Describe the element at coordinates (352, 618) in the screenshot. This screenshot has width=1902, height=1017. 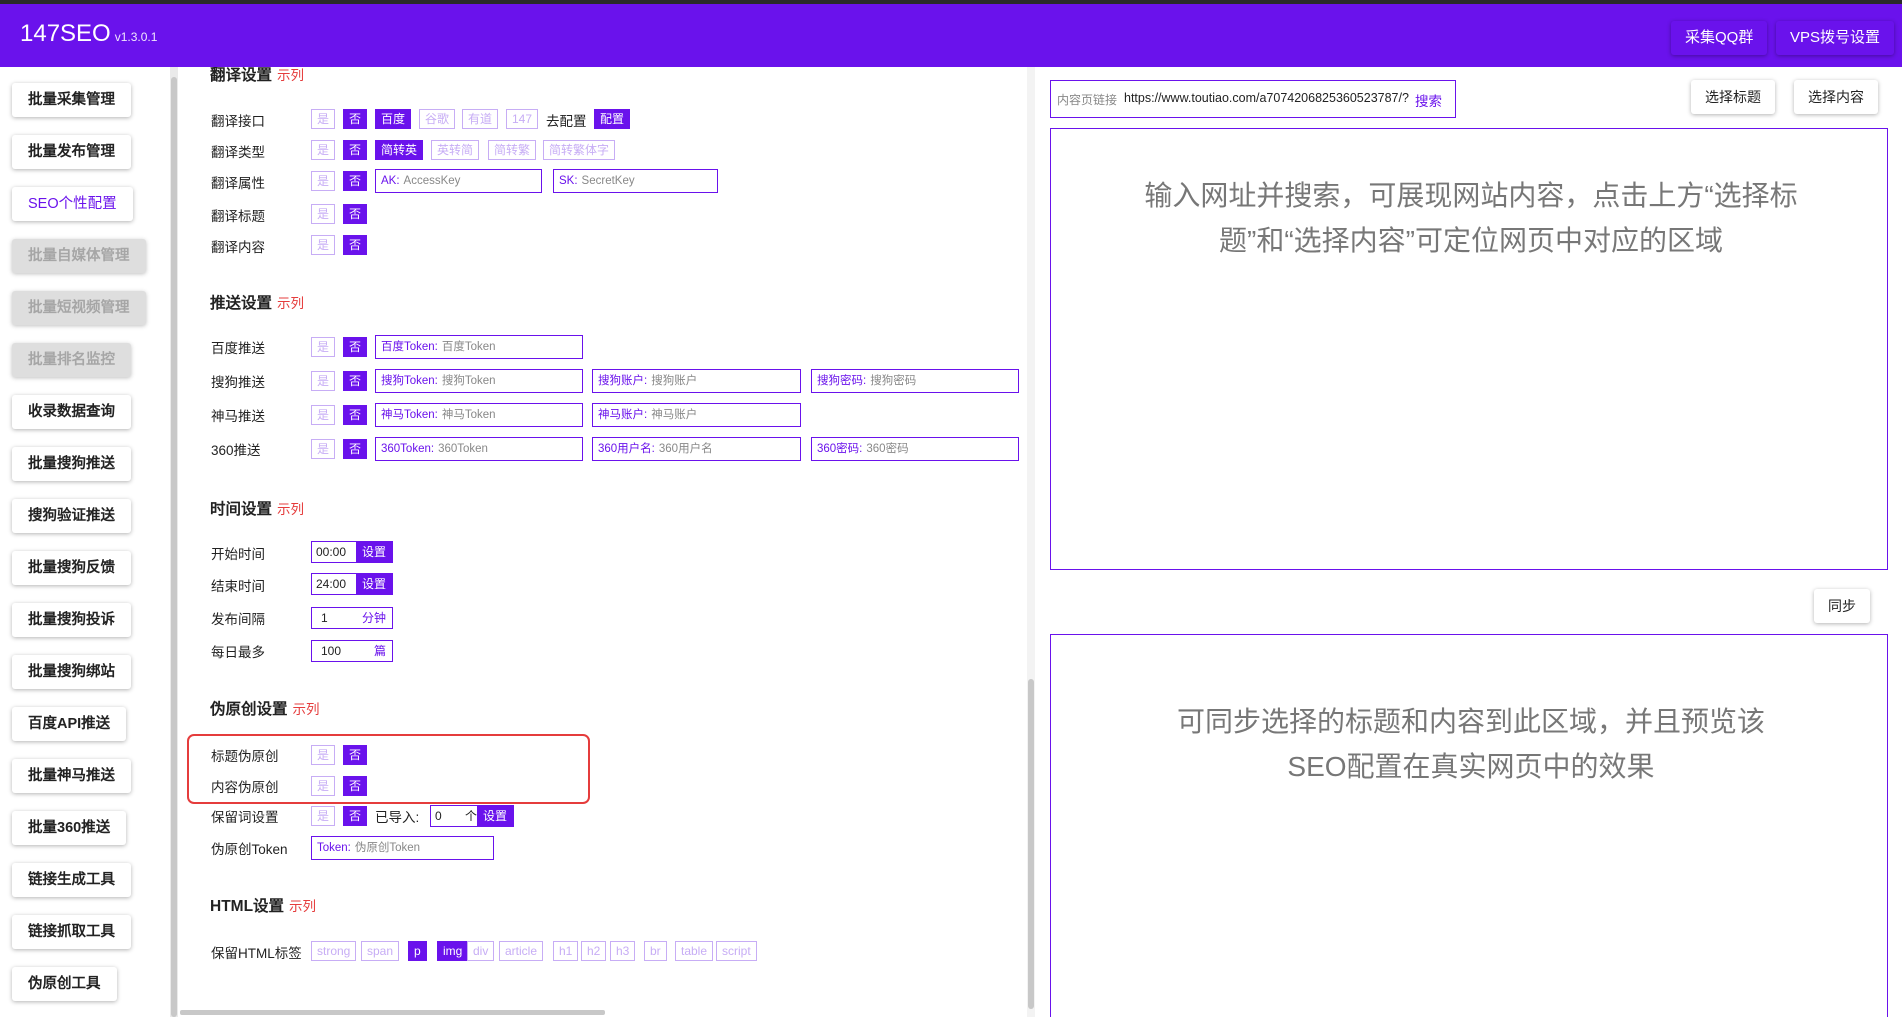
I see `interval-input: 1 分钟` at that location.